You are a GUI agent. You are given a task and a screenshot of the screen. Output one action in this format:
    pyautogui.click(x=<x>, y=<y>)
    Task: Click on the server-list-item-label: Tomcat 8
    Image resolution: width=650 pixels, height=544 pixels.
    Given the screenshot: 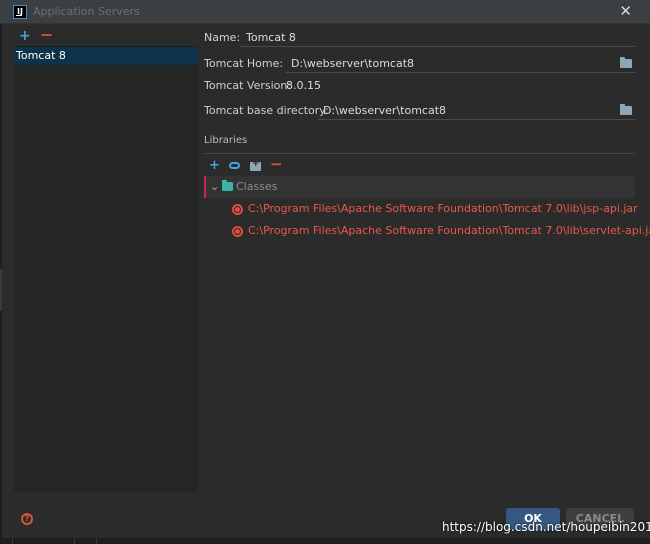 What is the action you would take?
    pyautogui.click(x=41, y=55)
    